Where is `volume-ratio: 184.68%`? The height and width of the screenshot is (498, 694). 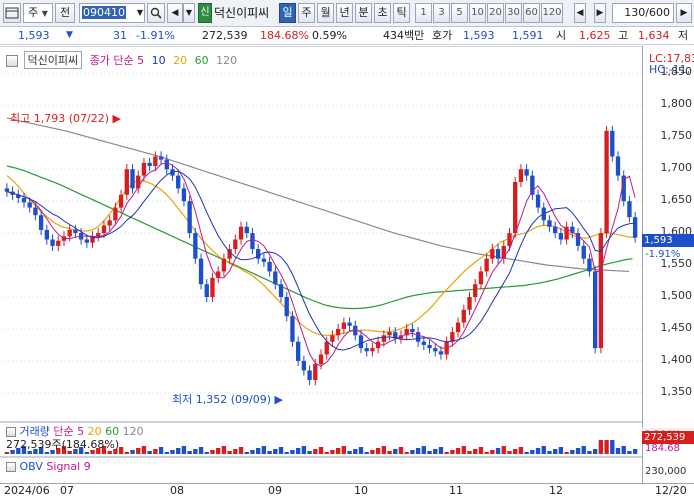 volume-ratio: 184.68% is located at coordinates (284, 35).